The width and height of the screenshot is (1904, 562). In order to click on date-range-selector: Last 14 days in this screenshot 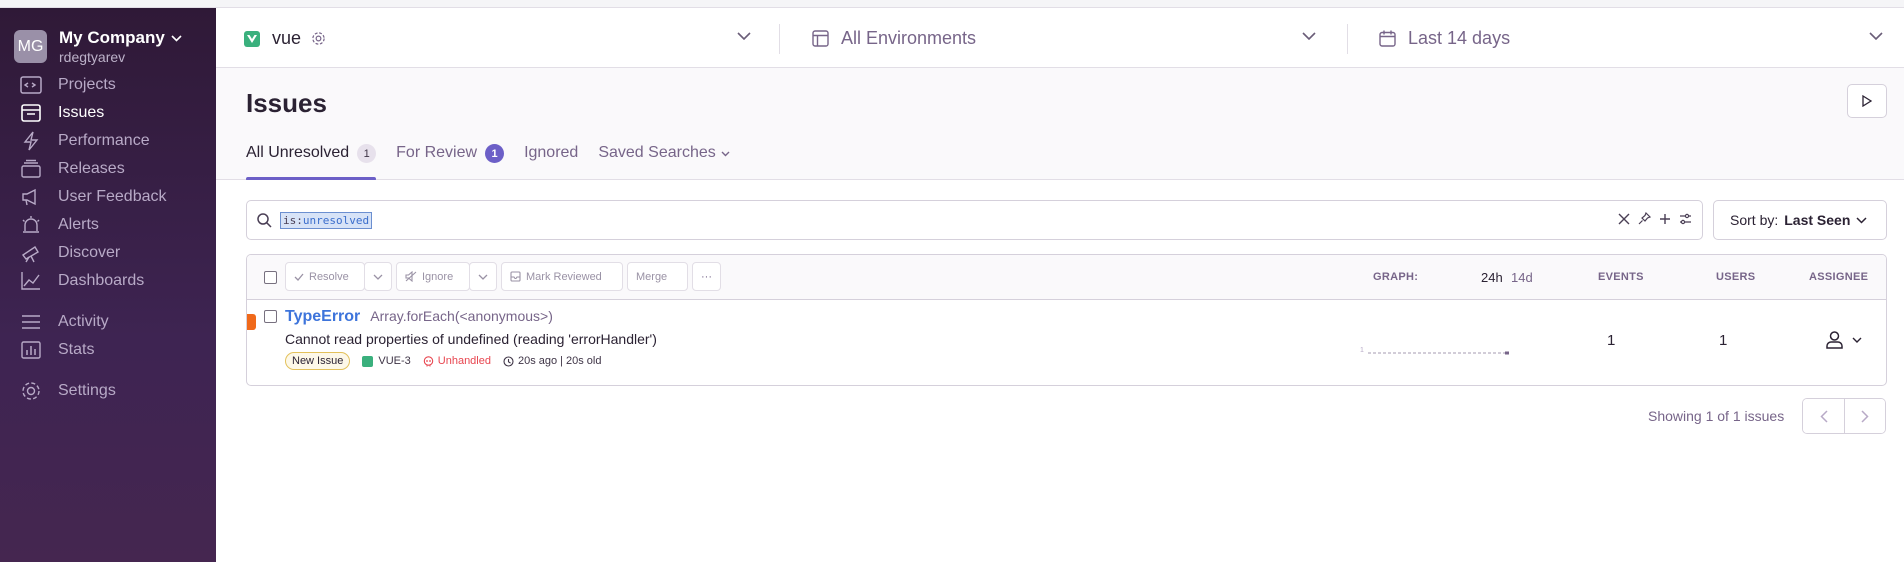, I will do `click(1444, 38)`.